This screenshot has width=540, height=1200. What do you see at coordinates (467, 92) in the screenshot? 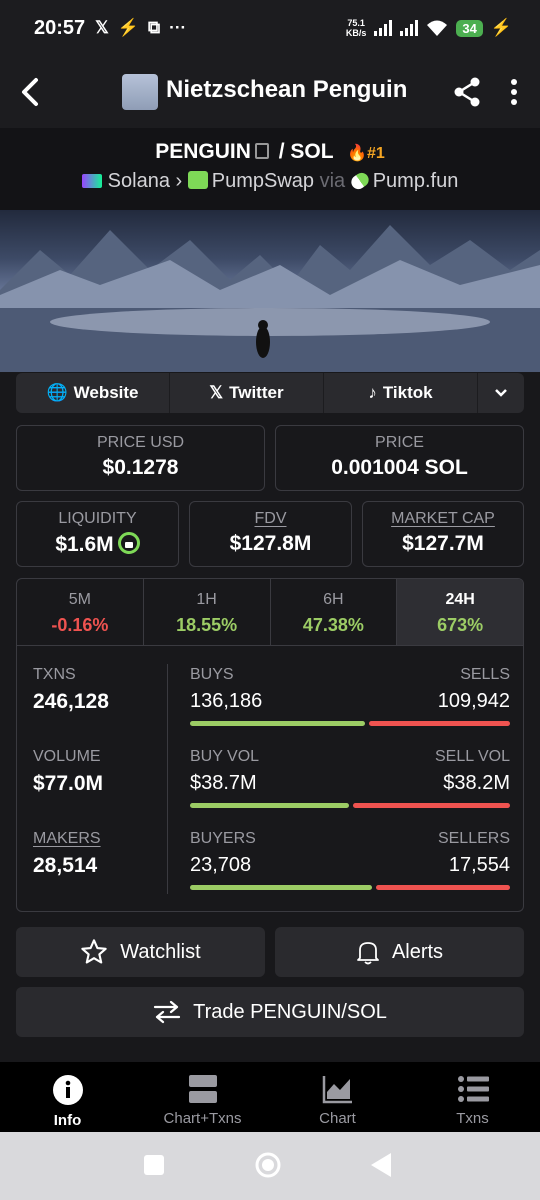
I see `share-icon` at bounding box center [467, 92].